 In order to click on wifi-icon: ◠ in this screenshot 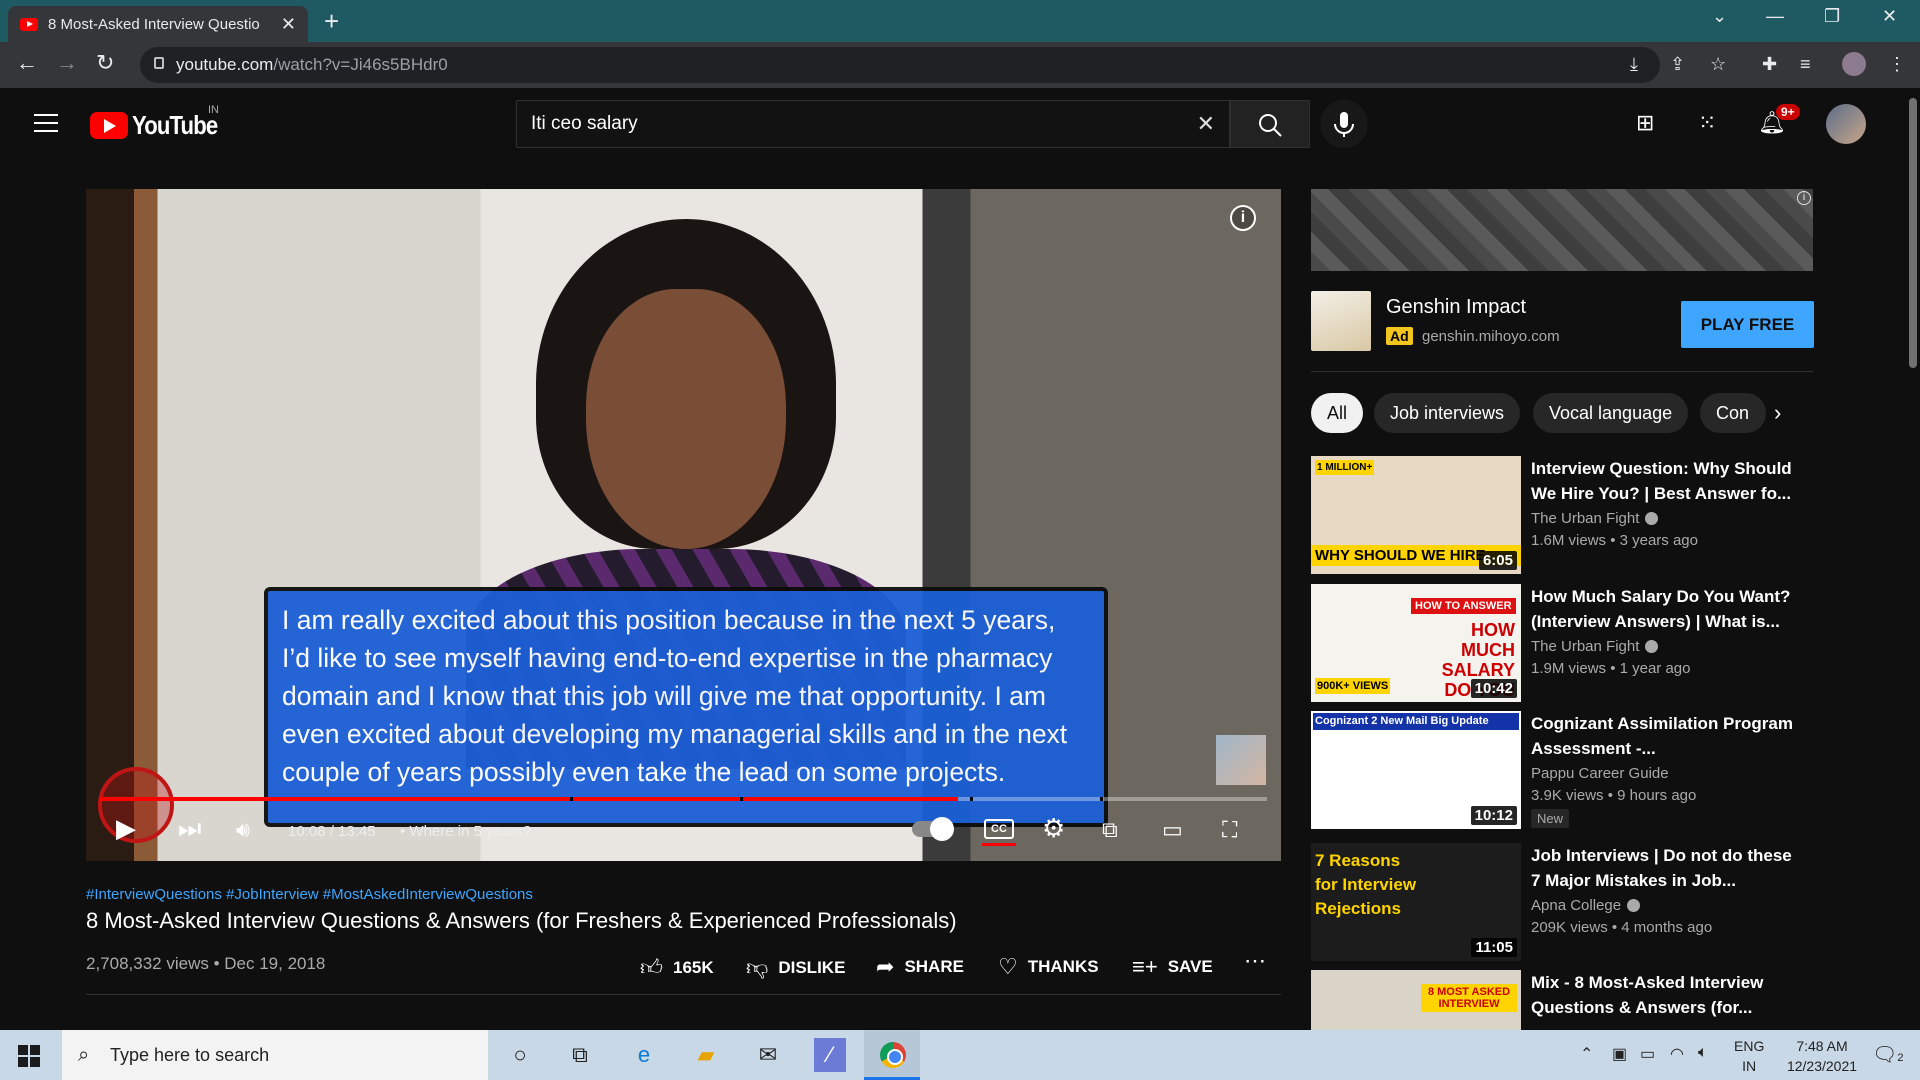, I will do `click(1677, 1054)`.